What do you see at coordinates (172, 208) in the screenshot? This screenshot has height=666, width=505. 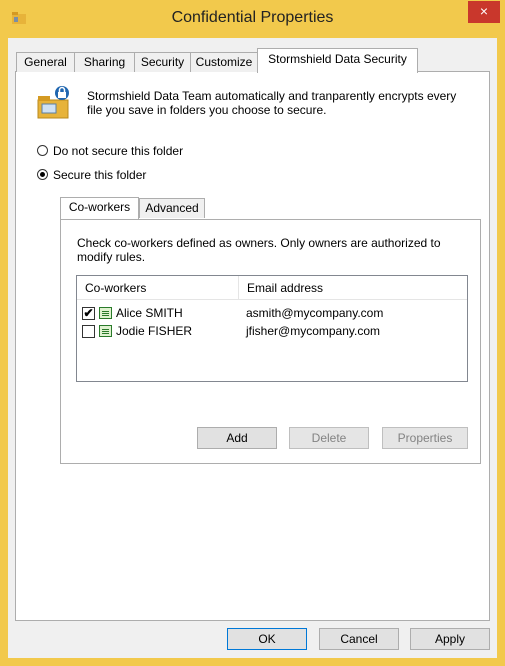 I see `tab-advanced: Advanced` at bounding box center [172, 208].